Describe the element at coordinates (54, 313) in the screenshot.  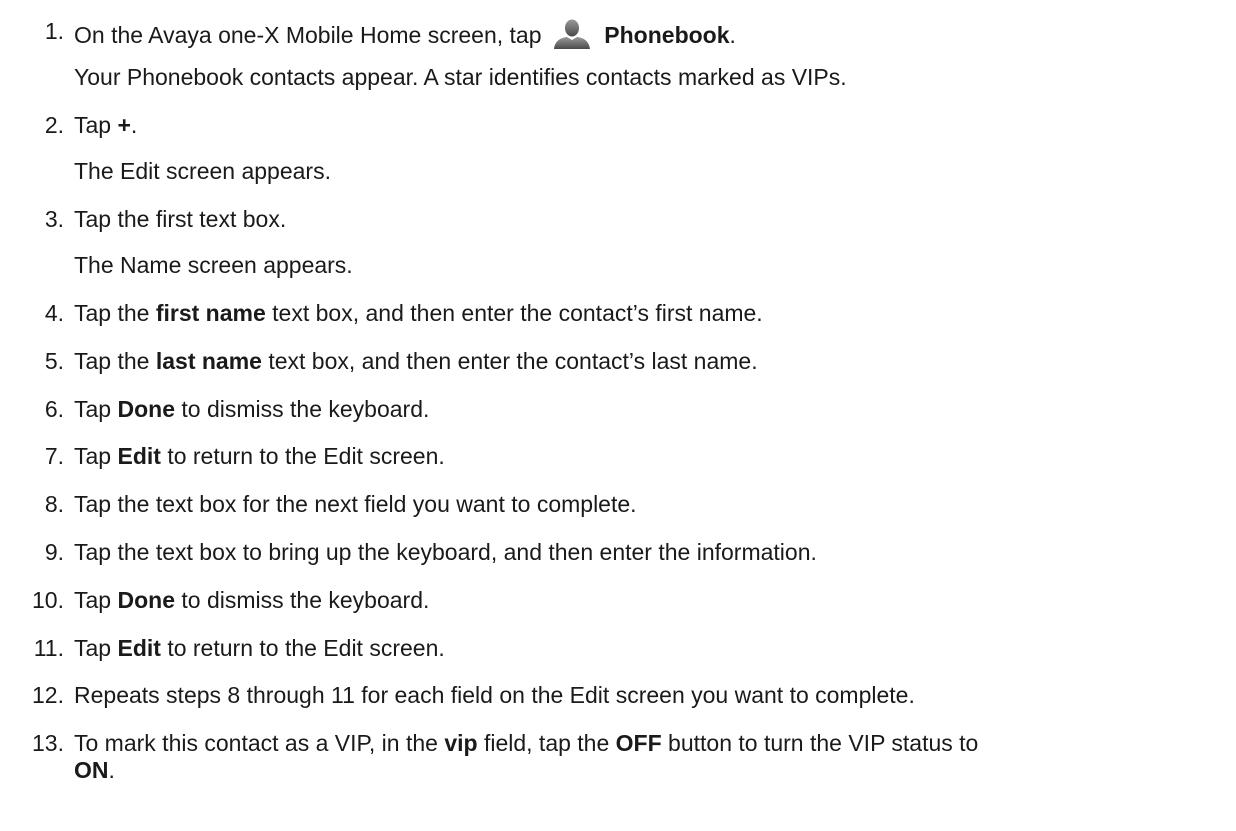
I see `step-number: 4.` at that location.